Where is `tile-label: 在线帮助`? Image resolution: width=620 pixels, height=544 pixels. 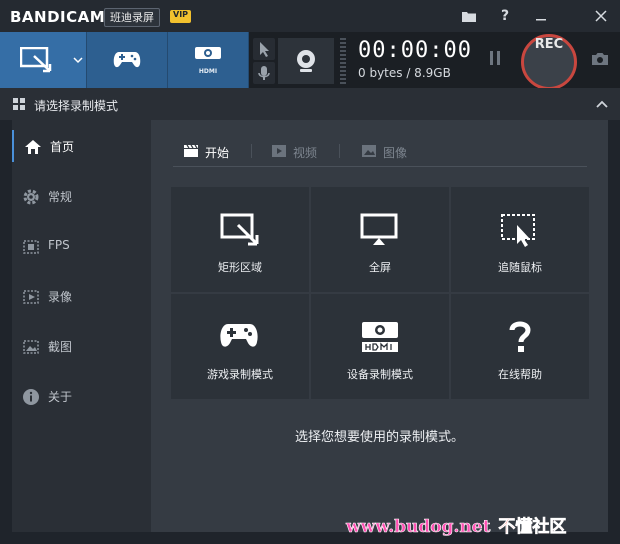
tile-label: 在线帮助 is located at coordinates (520, 374).